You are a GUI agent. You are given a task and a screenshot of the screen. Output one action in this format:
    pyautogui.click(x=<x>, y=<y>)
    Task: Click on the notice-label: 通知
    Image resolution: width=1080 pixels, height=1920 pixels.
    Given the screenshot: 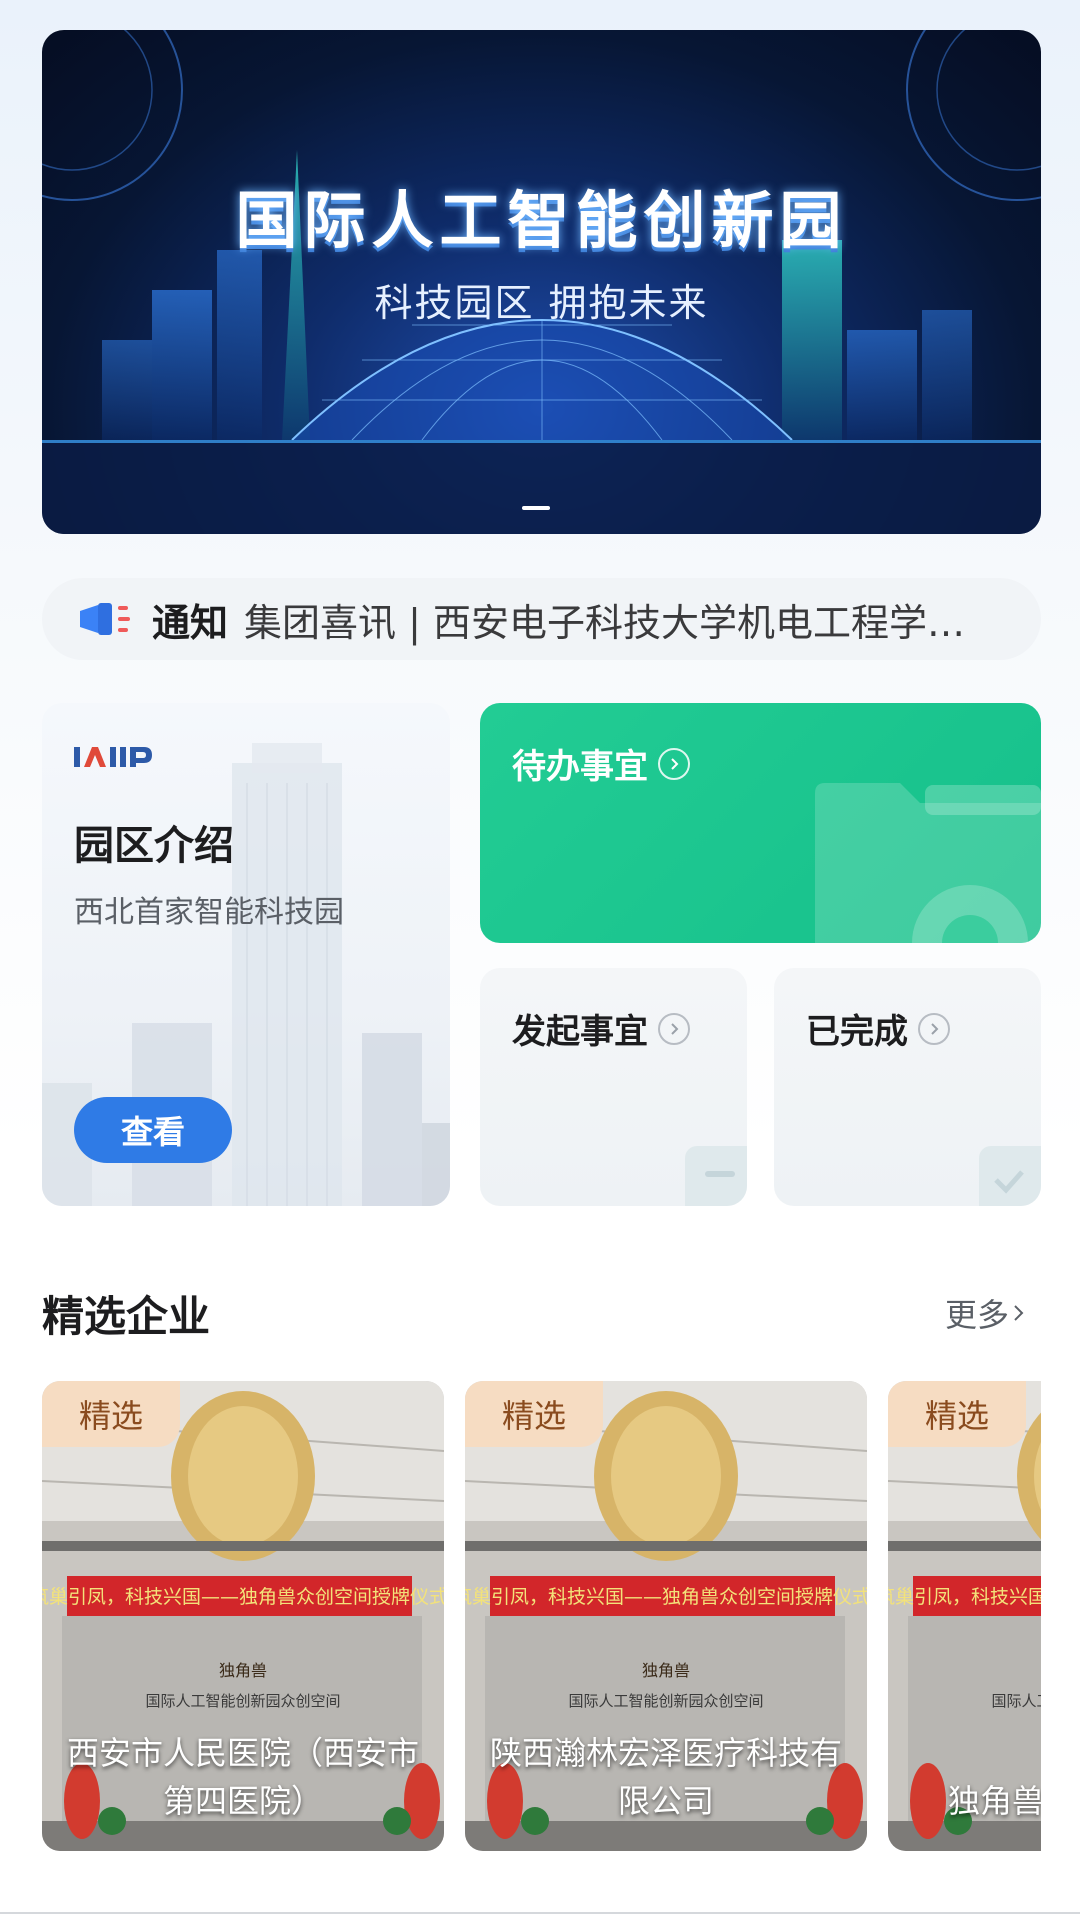 What is the action you would take?
    pyautogui.click(x=190, y=622)
    